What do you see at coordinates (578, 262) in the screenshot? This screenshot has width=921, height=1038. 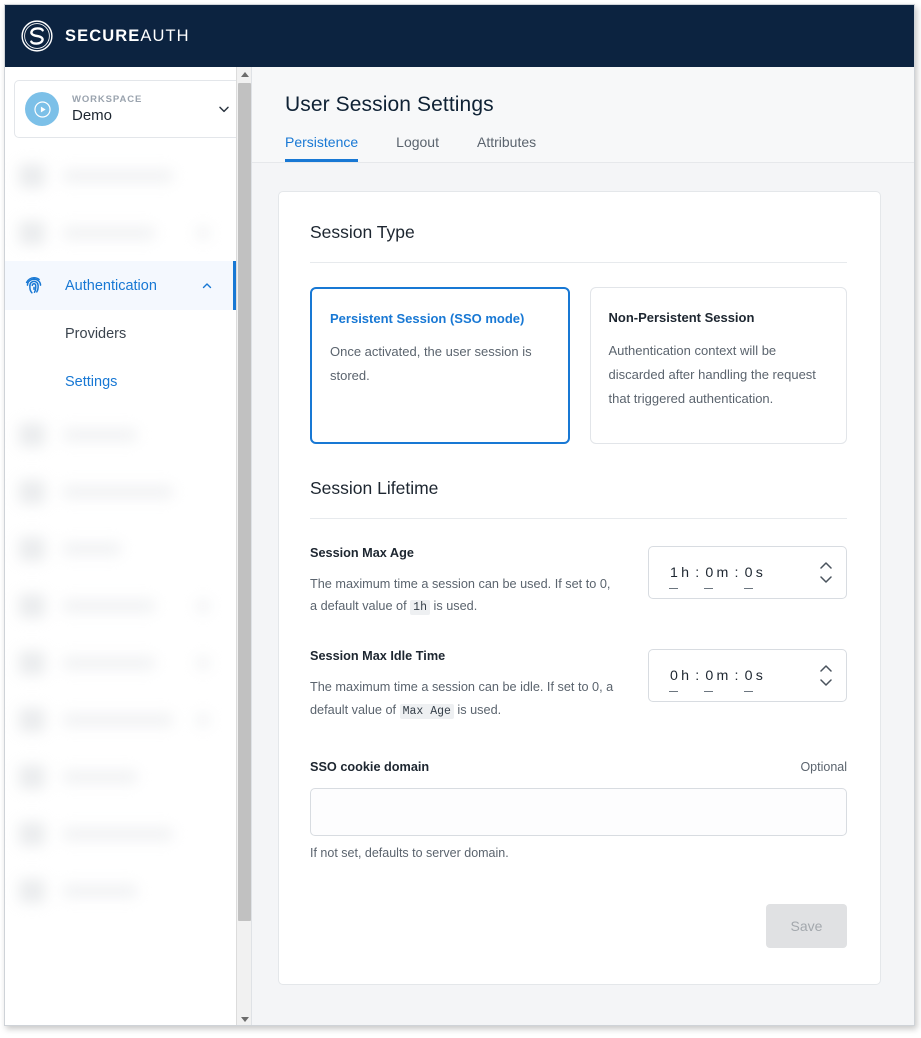 I see `divider` at bounding box center [578, 262].